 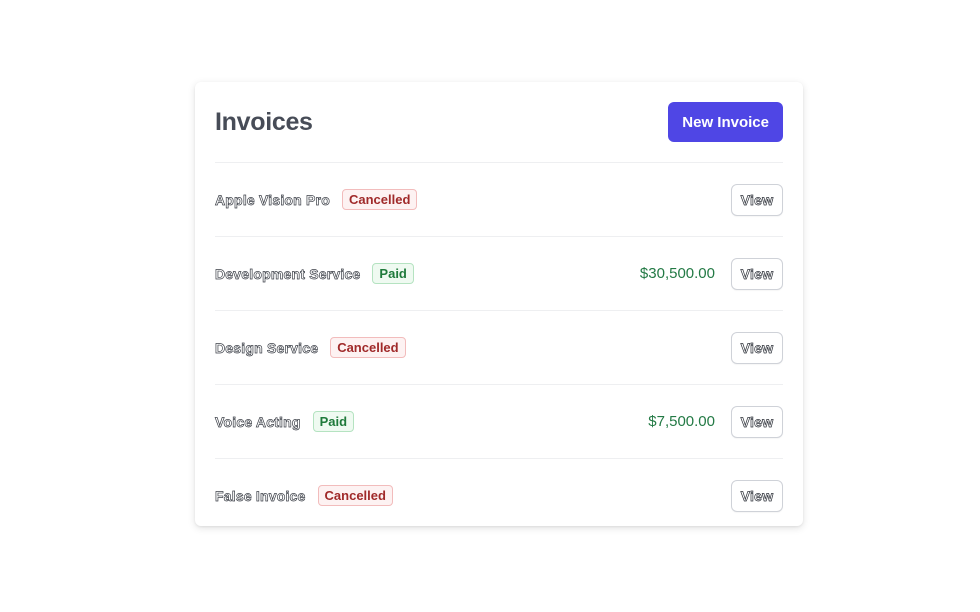 What do you see at coordinates (260, 495) in the screenshot?
I see `invoice-name: False Invoice` at bounding box center [260, 495].